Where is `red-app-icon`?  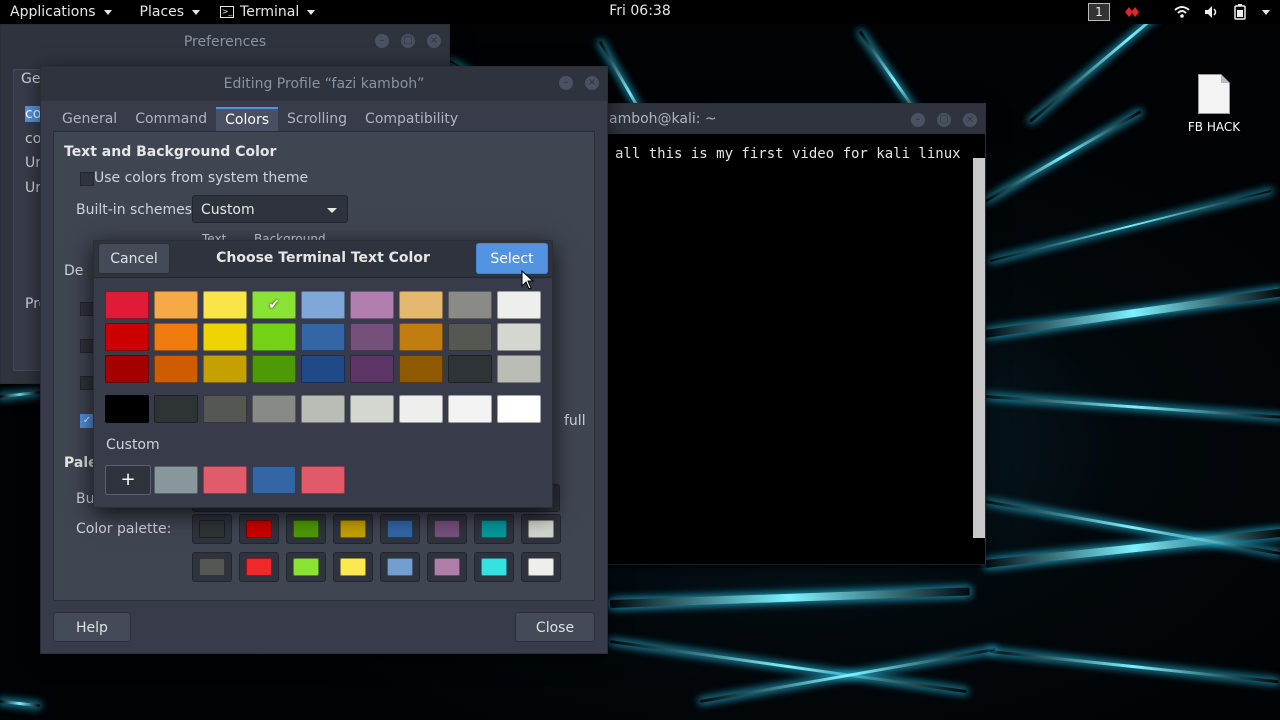
red-app-icon is located at coordinates (1132, 12).